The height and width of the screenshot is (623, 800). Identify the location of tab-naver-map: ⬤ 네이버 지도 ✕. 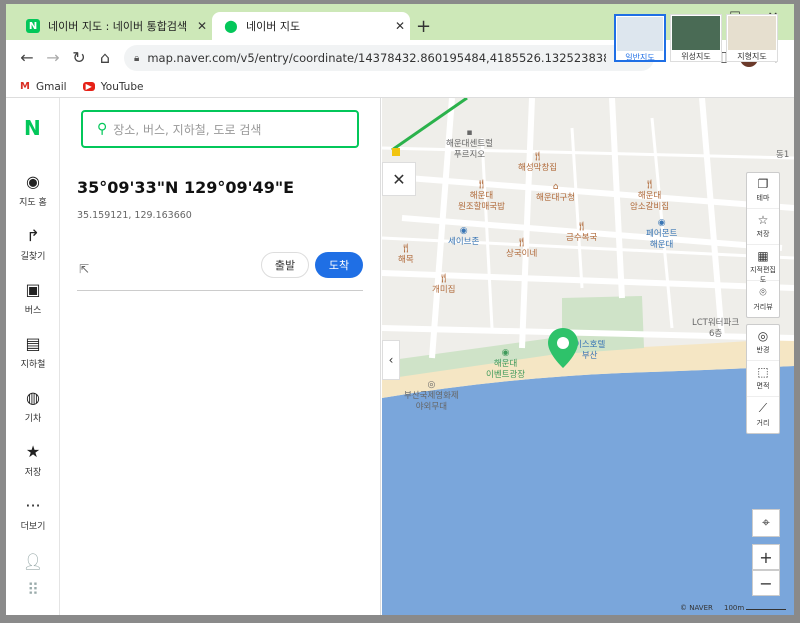
(311, 26).